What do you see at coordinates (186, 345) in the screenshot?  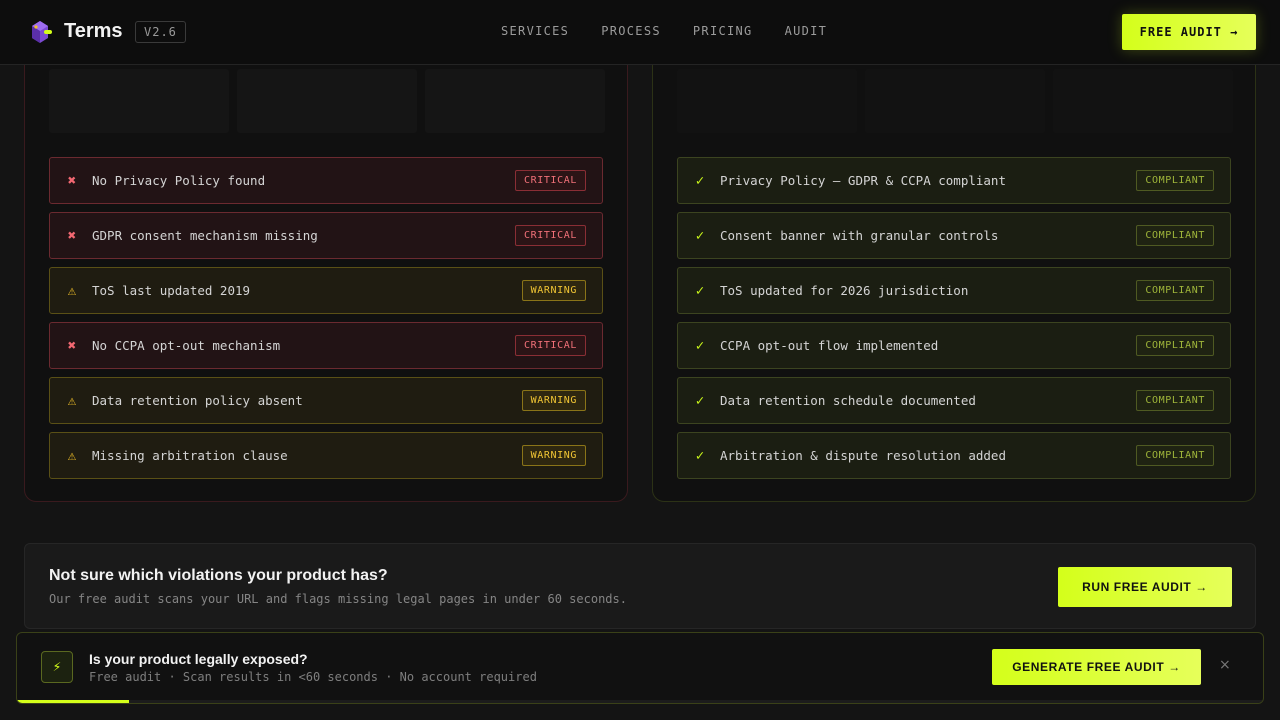 I see `violation-text: No CCPA opt-out mechanism` at bounding box center [186, 345].